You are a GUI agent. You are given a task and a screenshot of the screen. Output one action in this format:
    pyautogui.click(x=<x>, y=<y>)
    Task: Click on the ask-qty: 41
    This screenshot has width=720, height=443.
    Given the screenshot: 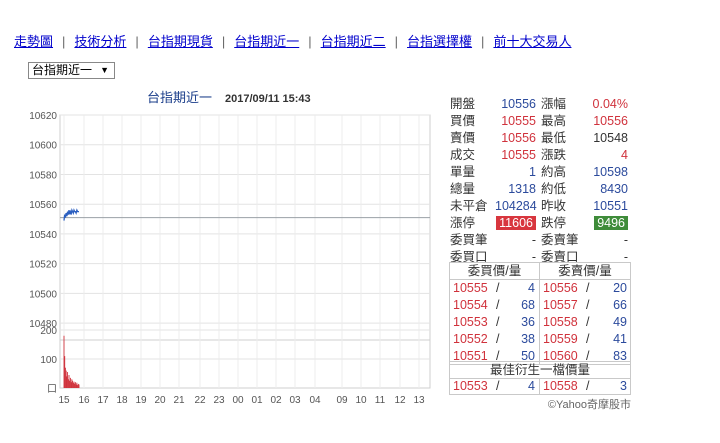 What is the action you would take?
    pyautogui.click(x=620, y=339)
    